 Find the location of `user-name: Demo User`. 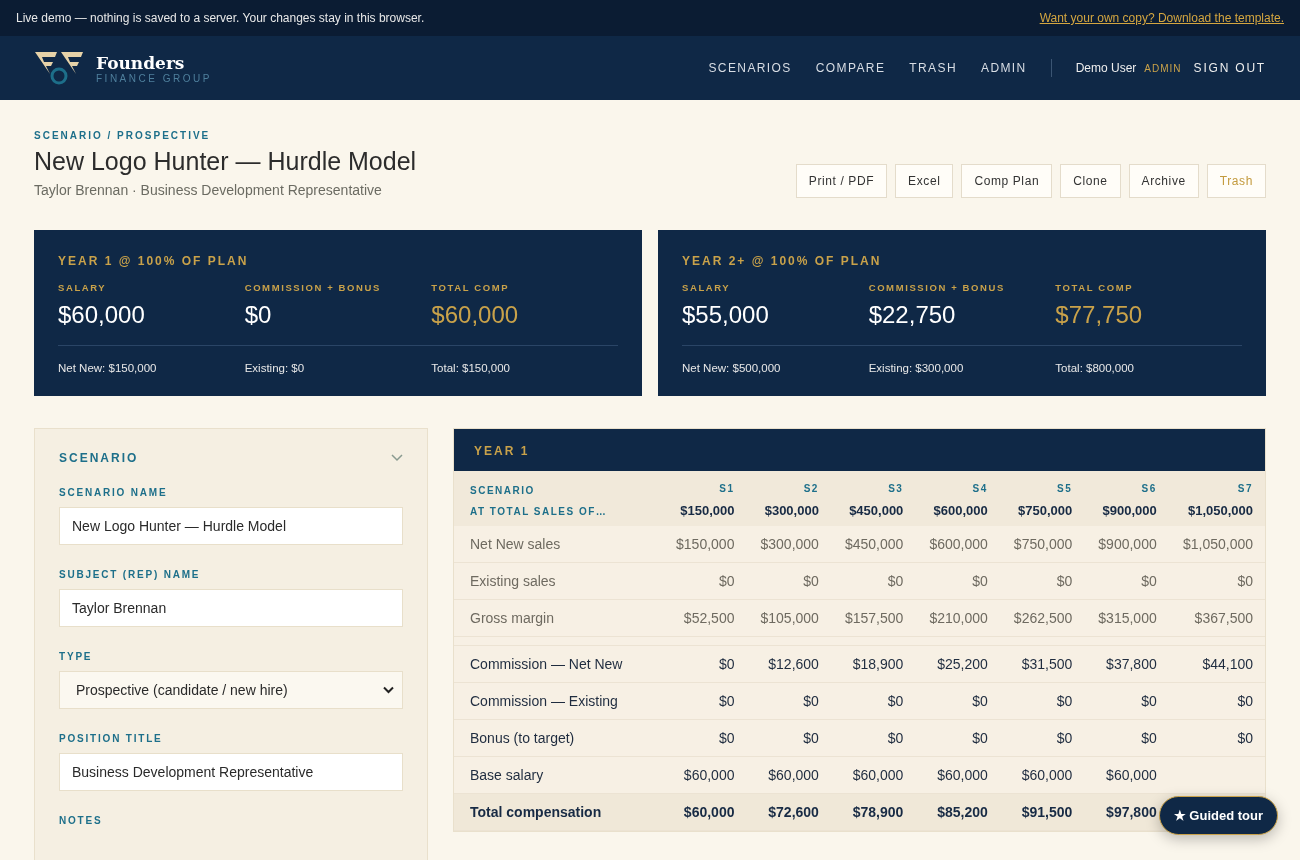

user-name: Demo User is located at coordinates (1106, 68).